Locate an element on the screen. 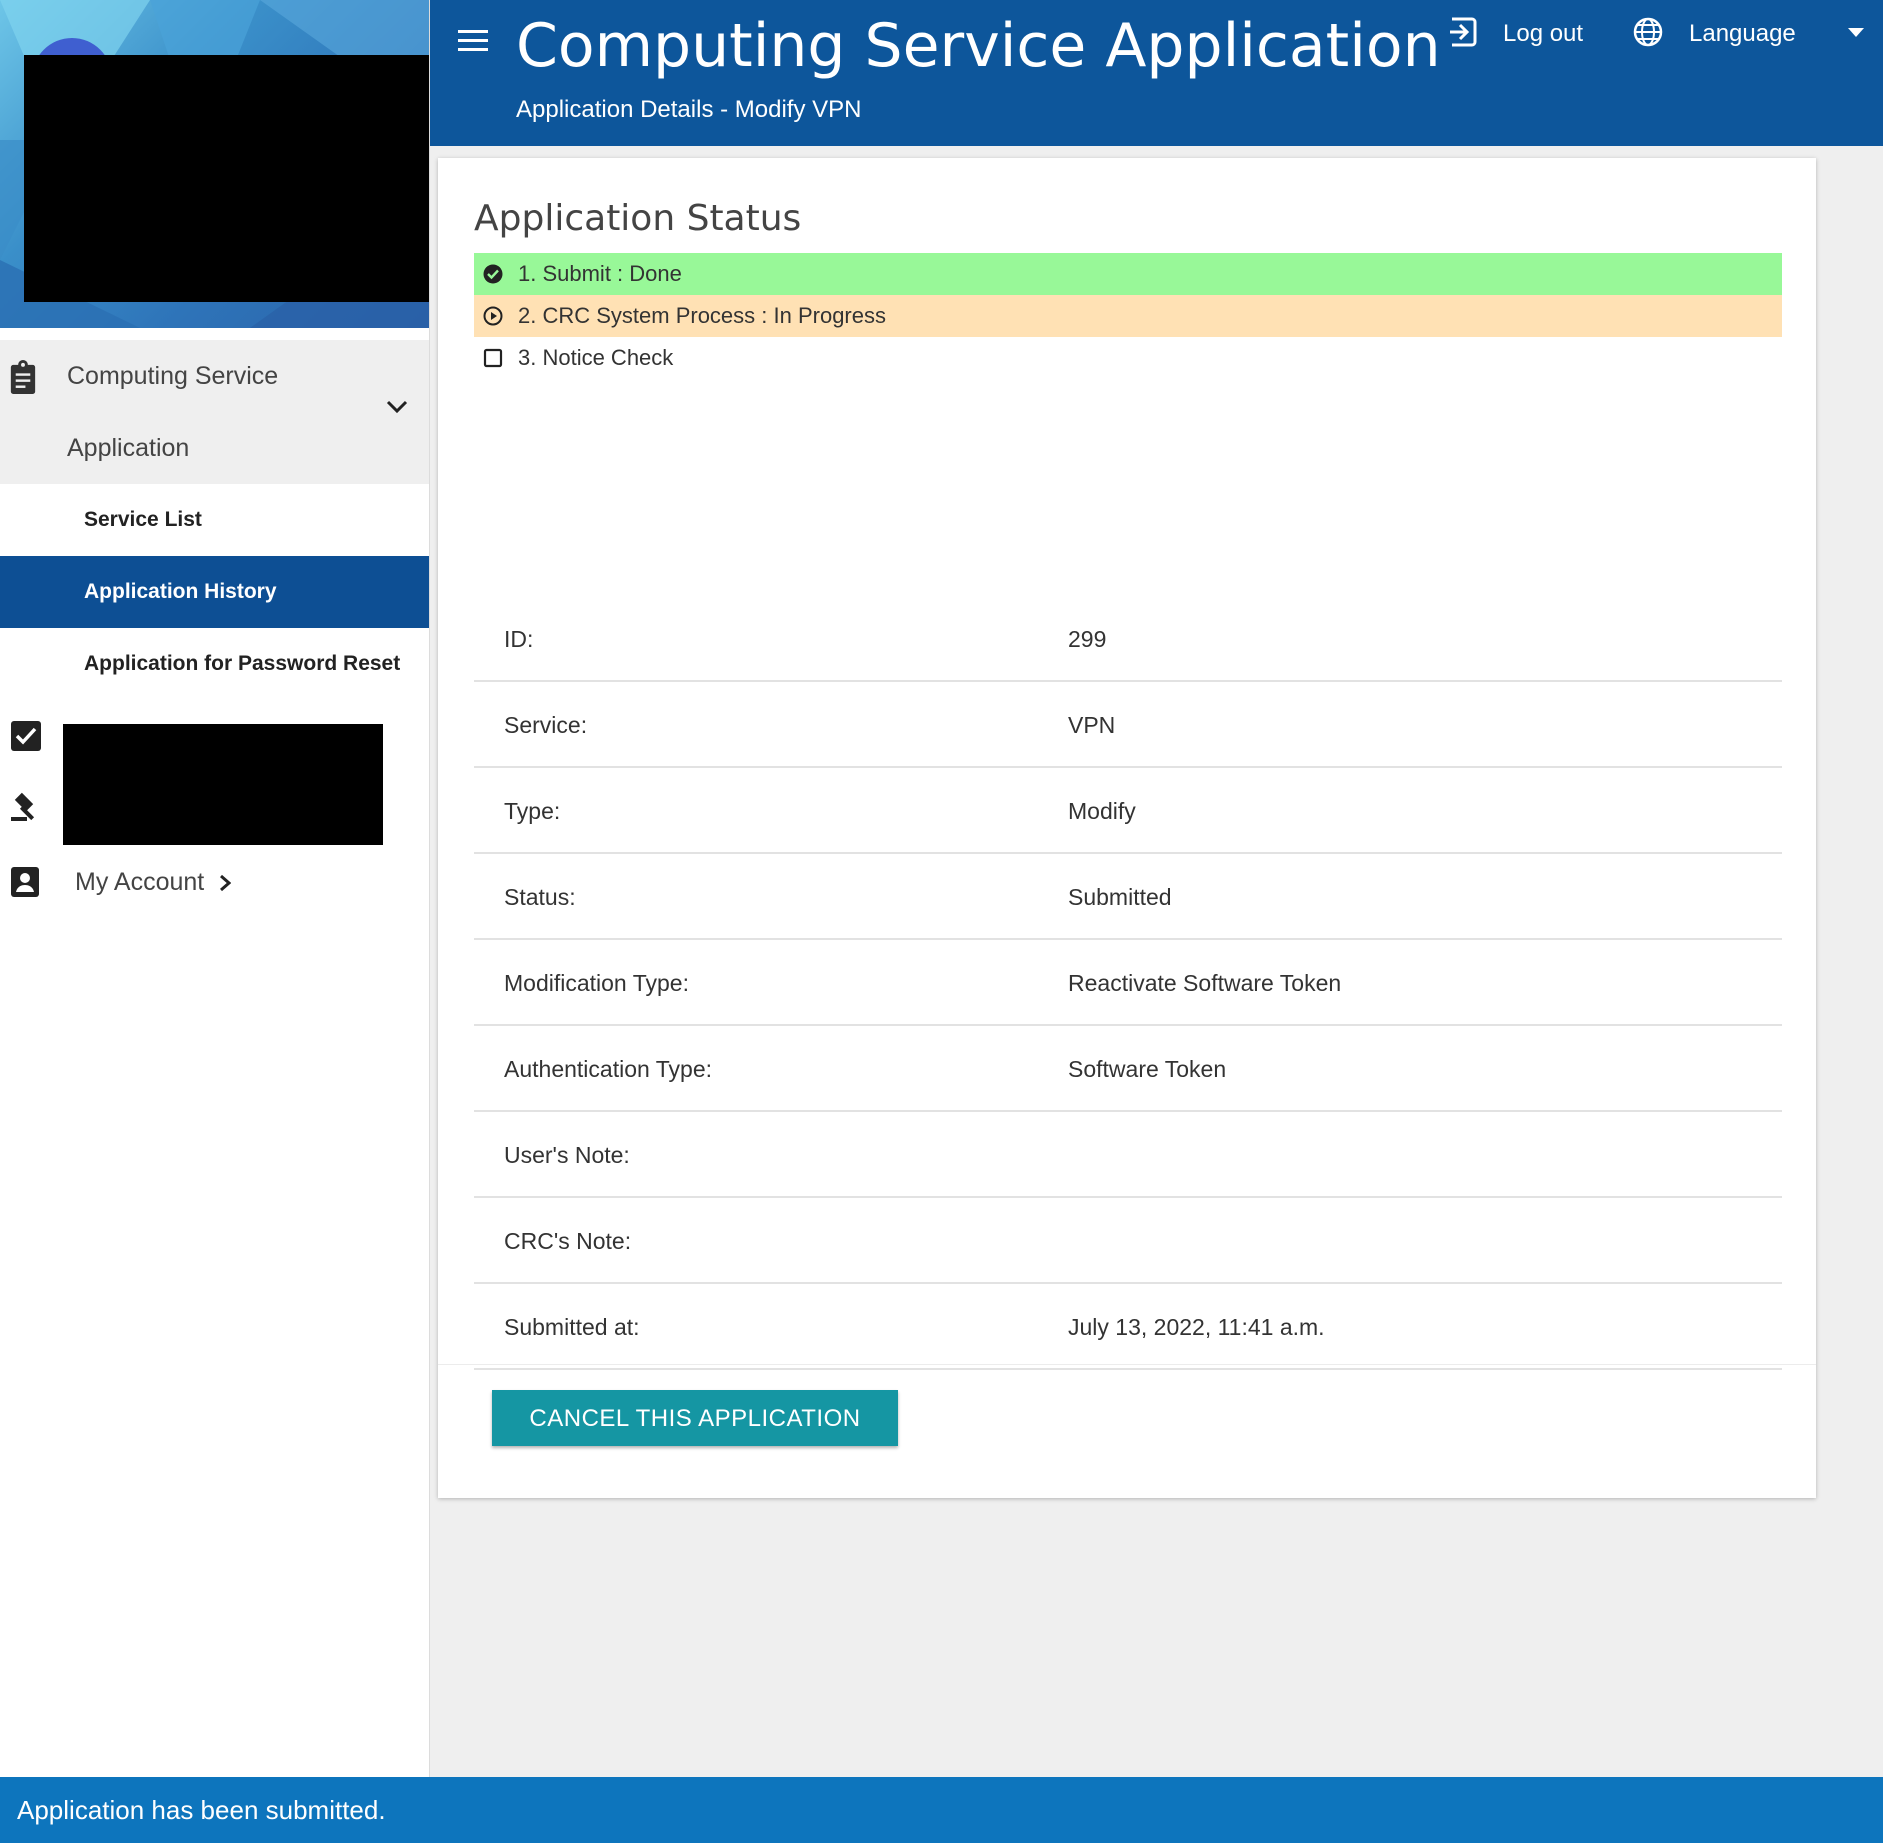  detail-row-type: Type: Modify is located at coordinates (1128, 811).